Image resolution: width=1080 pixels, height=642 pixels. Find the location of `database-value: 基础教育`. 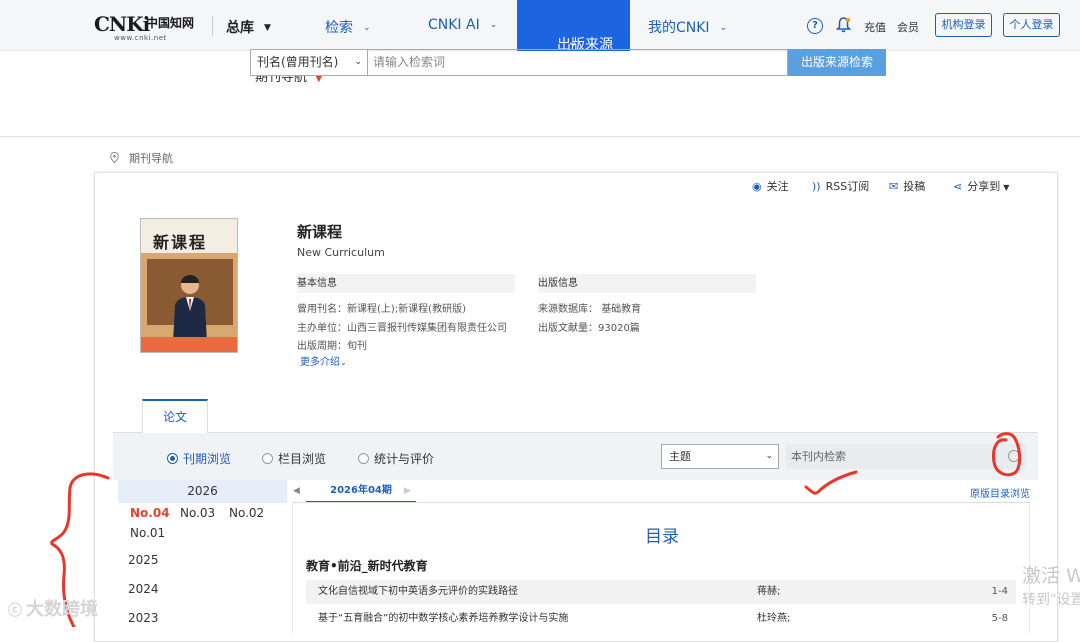

database-value: 基础教育 is located at coordinates (621, 309).